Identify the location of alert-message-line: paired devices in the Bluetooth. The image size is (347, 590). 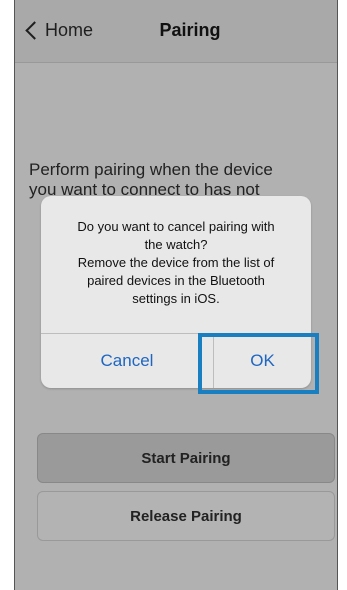
(176, 280).